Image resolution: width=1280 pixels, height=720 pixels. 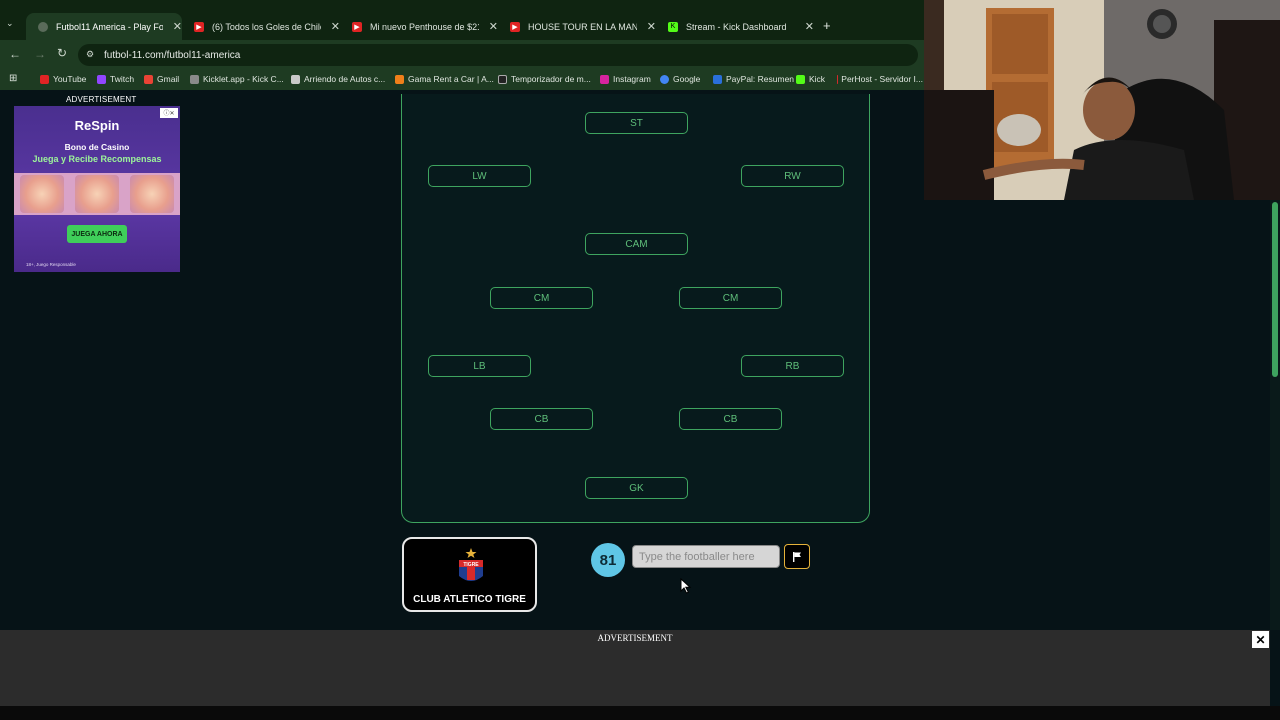 What do you see at coordinates (502, 79) in the screenshot?
I see `timer-icon` at bounding box center [502, 79].